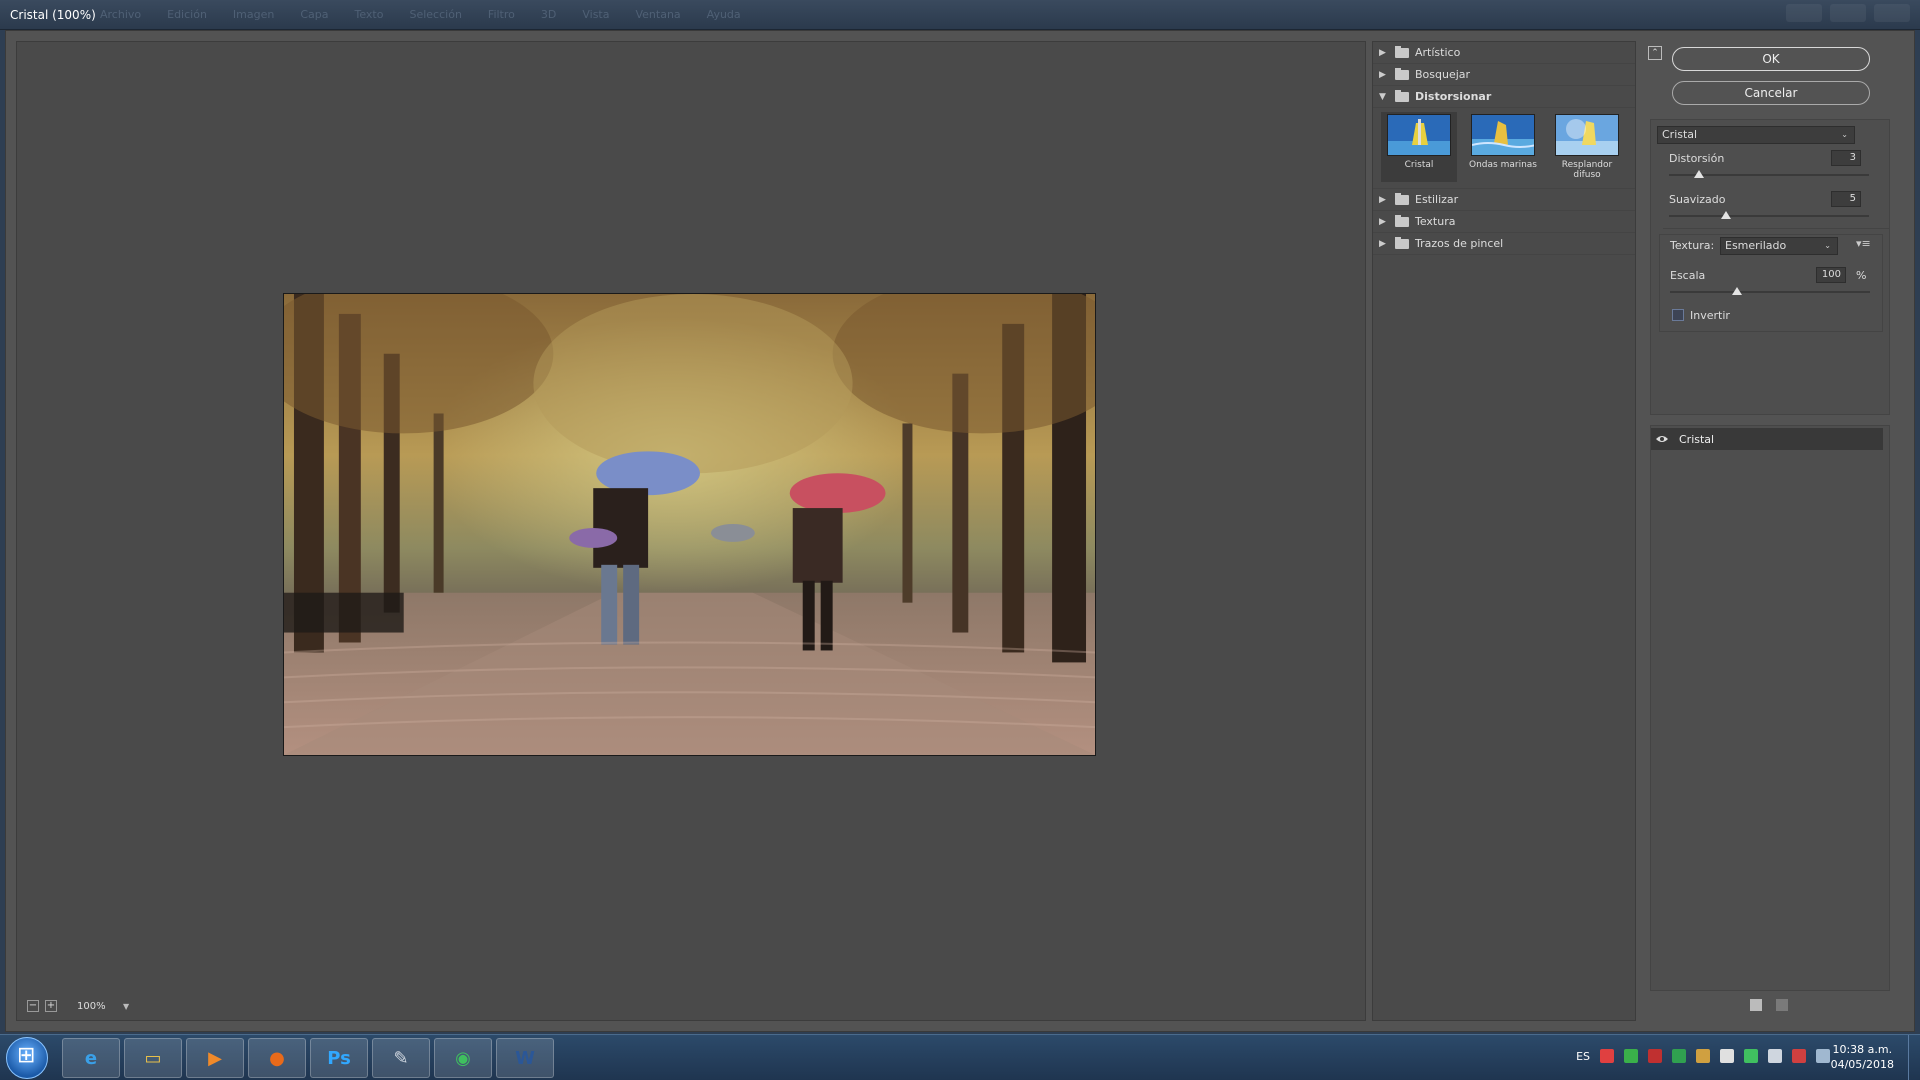 The height and width of the screenshot is (1080, 1920). What do you see at coordinates (1680, 134) in the screenshot?
I see `filter-select-value: Cristal` at bounding box center [1680, 134].